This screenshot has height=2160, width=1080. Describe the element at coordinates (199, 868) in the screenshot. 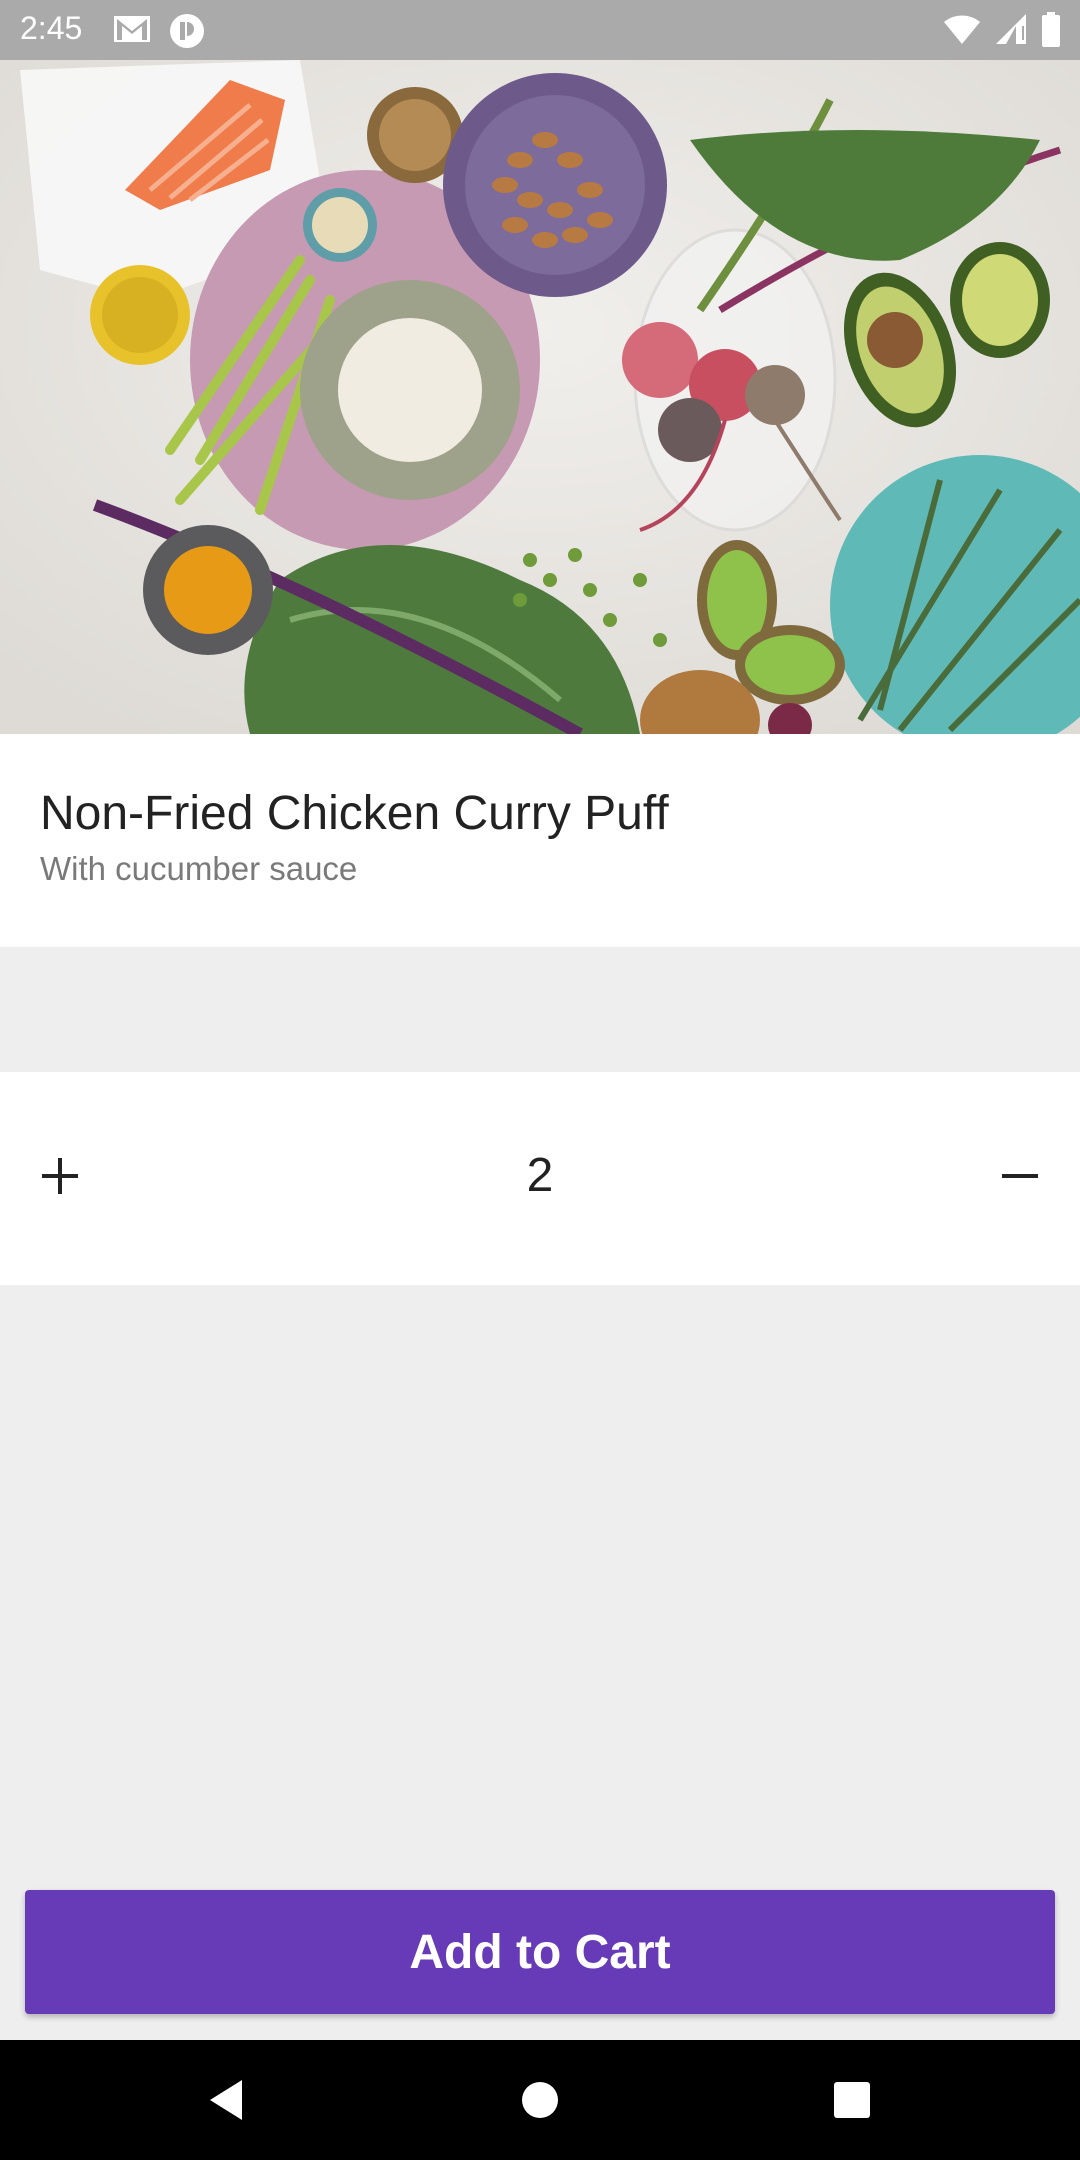

I see `product-subtitle: With cucumber sauce` at that location.